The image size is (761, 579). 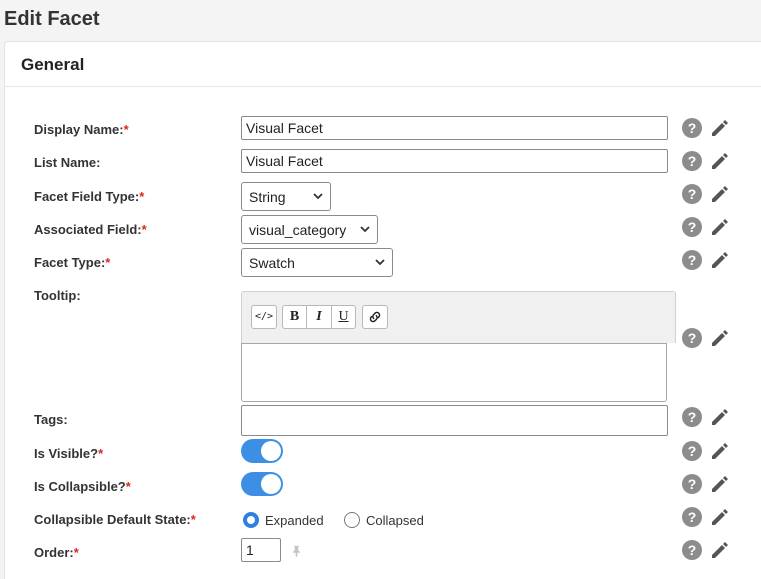 I want to click on link-icon, so click(x=375, y=317).